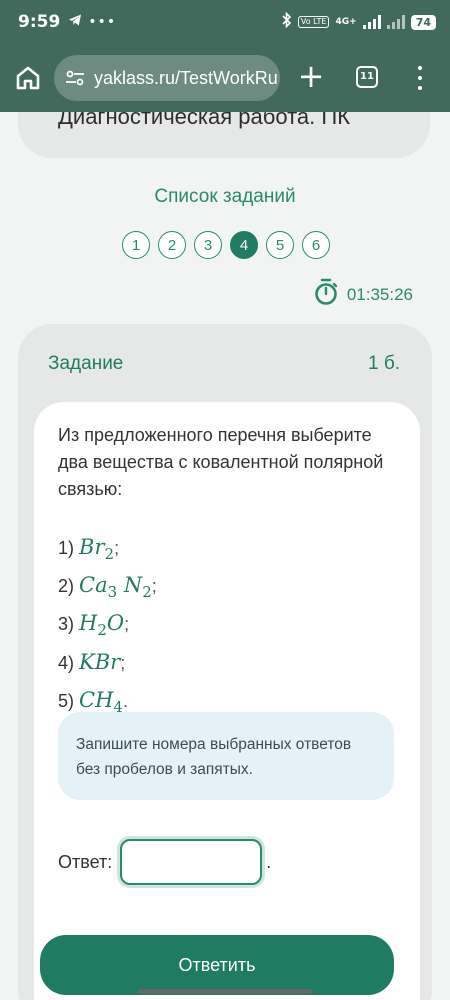 This screenshot has width=450, height=1000. Describe the element at coordinates (367, 77) in the screenshot. I see `tab-switcher-button: 11` at that location.